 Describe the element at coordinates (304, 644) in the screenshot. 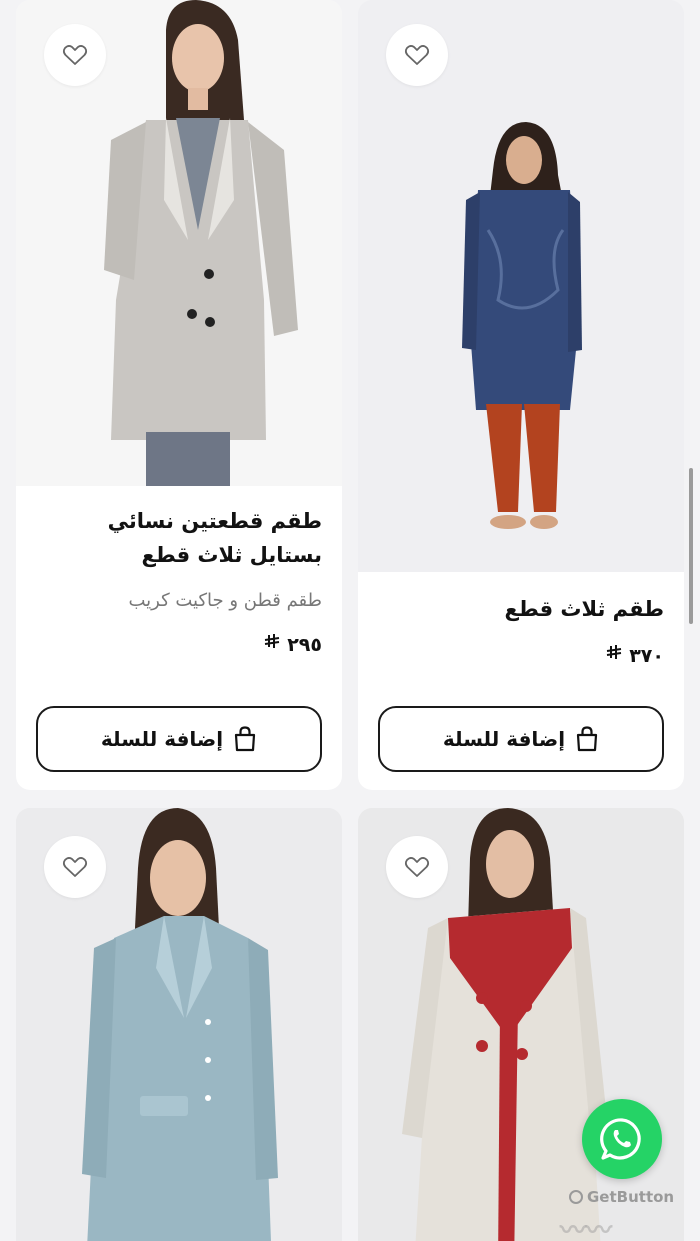

I see `price-value: ٢٩٥` at that location.